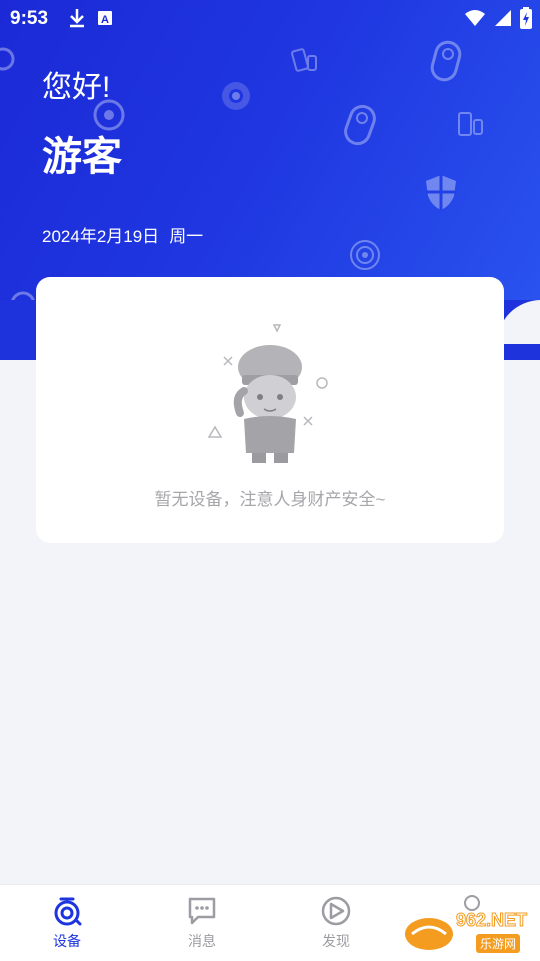 Image resolution: width=540 pixels, height=961 pixels. Describe the element at coordinates (475, 18) in the screenshot. I see `wifi-icon` at that location.